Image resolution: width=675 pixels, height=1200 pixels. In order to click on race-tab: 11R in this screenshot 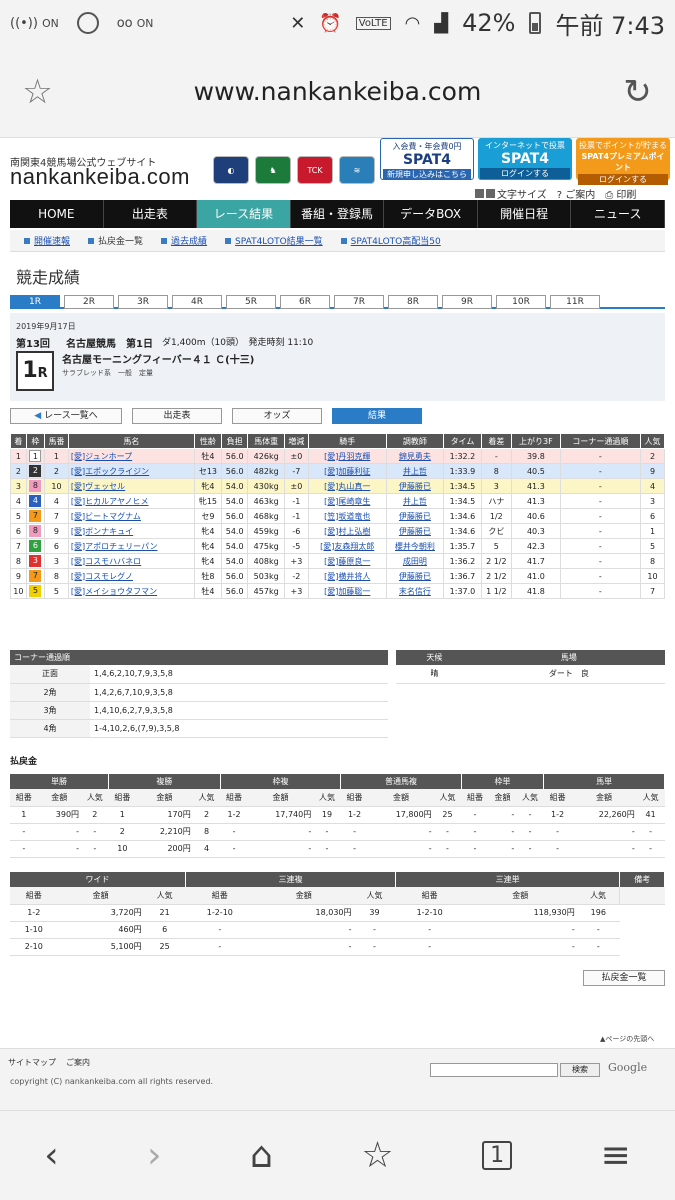, I will do `click(575, 302)`.